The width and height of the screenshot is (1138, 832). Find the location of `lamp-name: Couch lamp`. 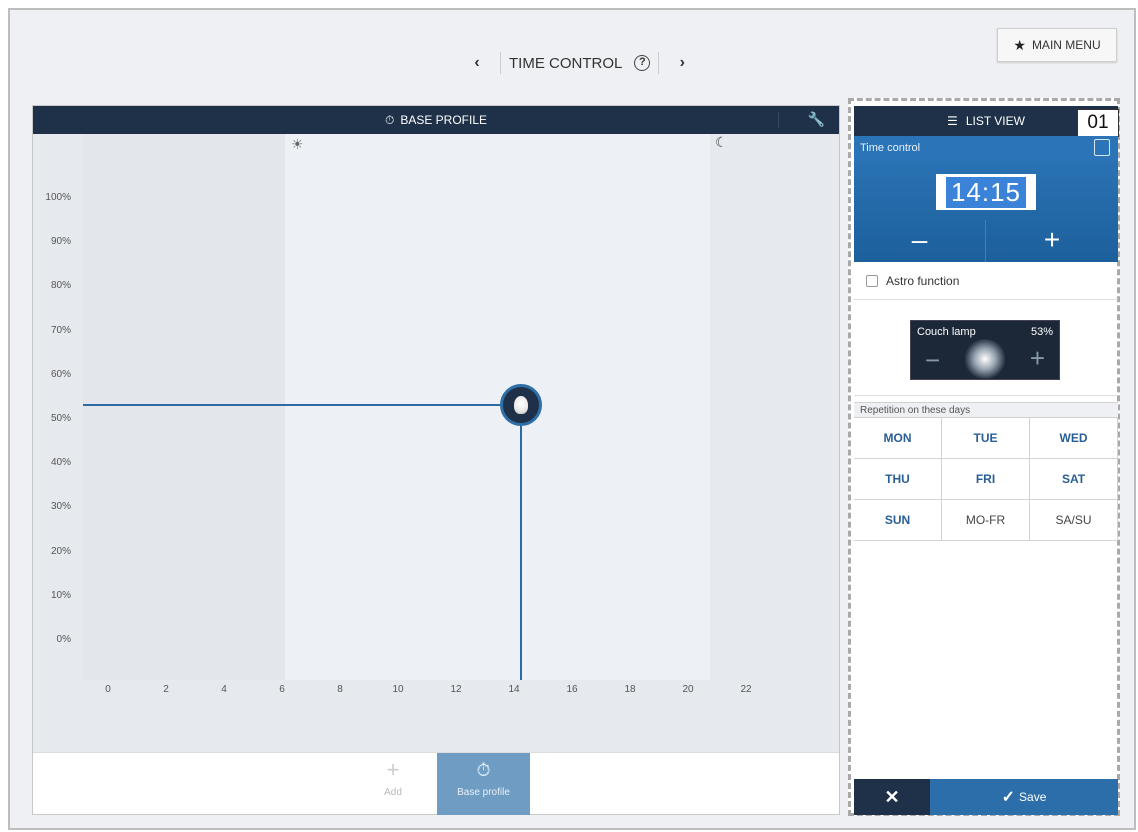

lamp-name: Couch lamp is located at coordinates (946, 332).